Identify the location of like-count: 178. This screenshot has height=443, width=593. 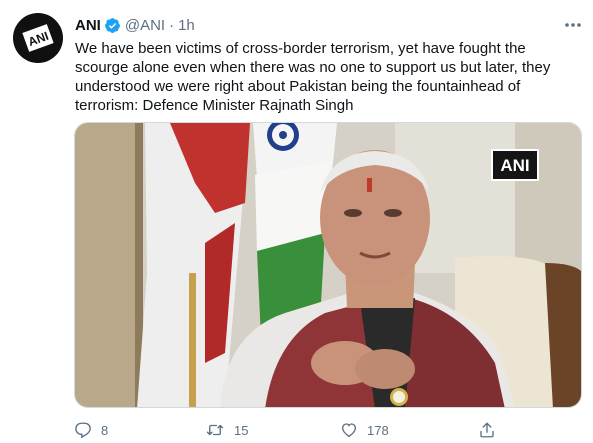
(378, 430).